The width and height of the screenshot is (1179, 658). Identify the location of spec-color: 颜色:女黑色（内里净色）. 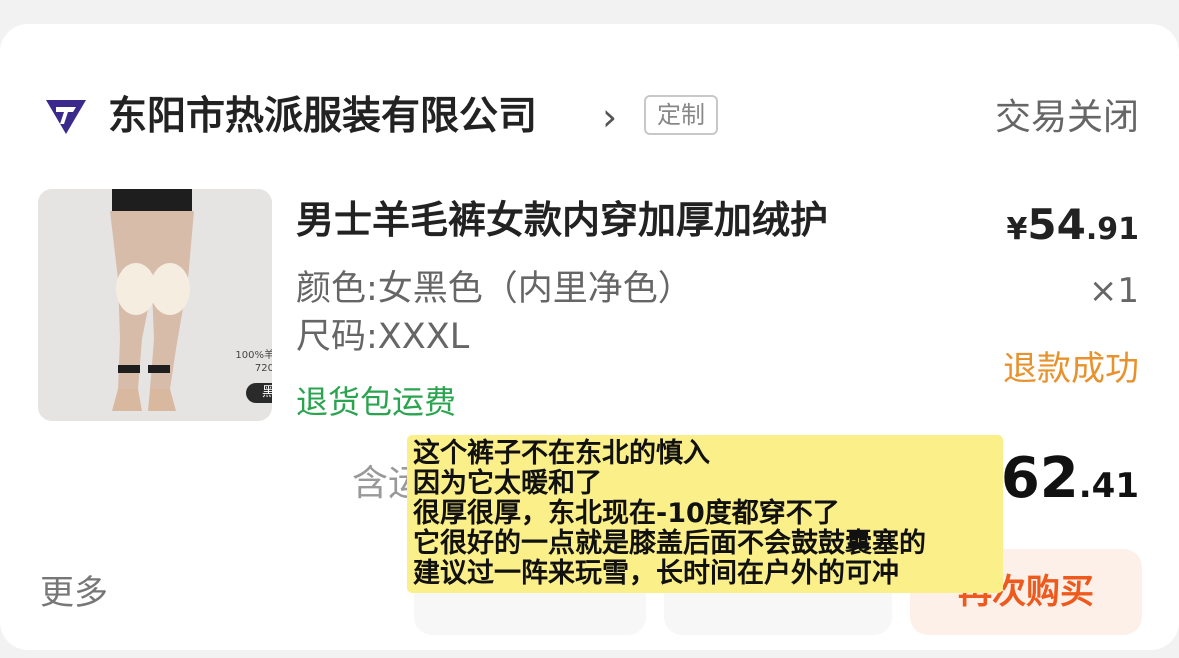
(494, 289).